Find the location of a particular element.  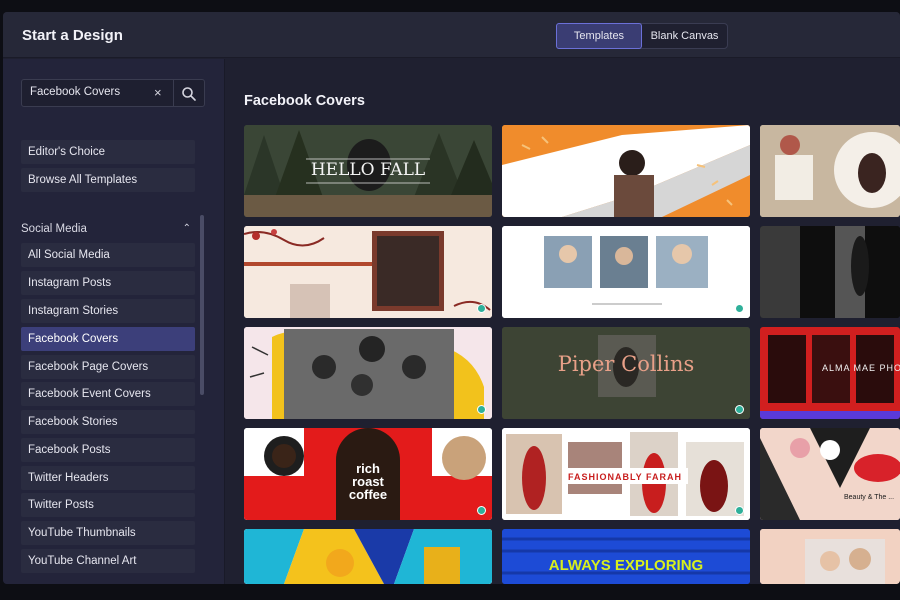

header-bar: Start a Design Templates Blank Canvas is located at coordinates (451, 35).